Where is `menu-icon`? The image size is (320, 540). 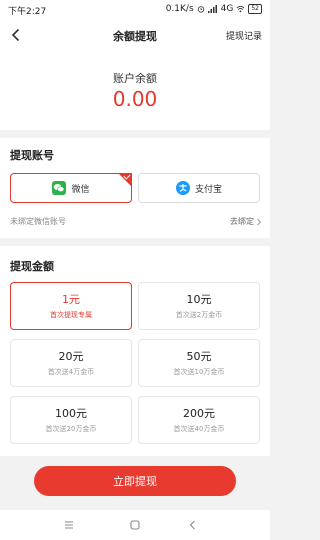 menu-icon is located at coordinates (69, 525).